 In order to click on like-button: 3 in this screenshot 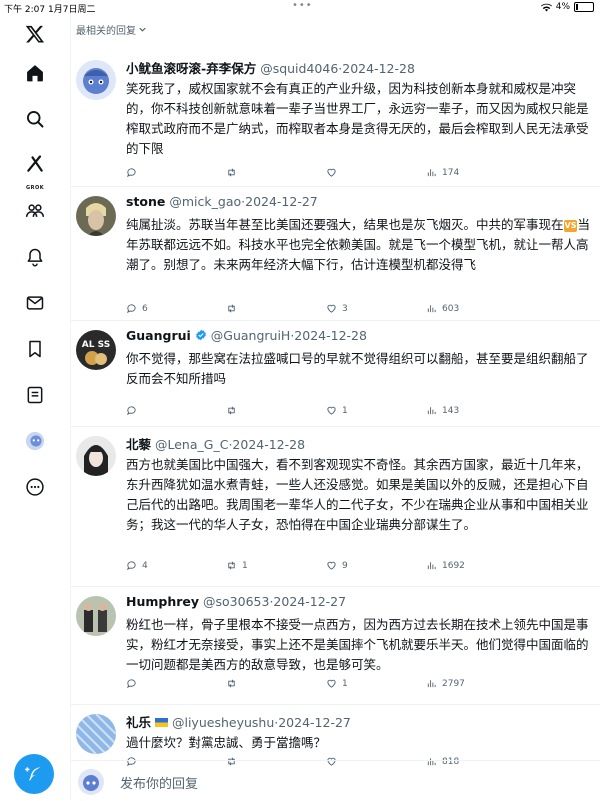, I will do `click(376, 308)`.